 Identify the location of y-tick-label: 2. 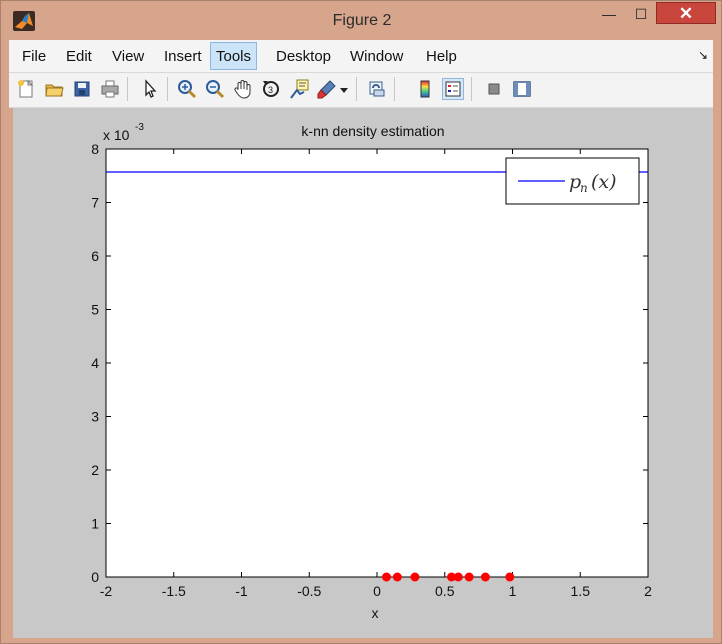
(95, 470).